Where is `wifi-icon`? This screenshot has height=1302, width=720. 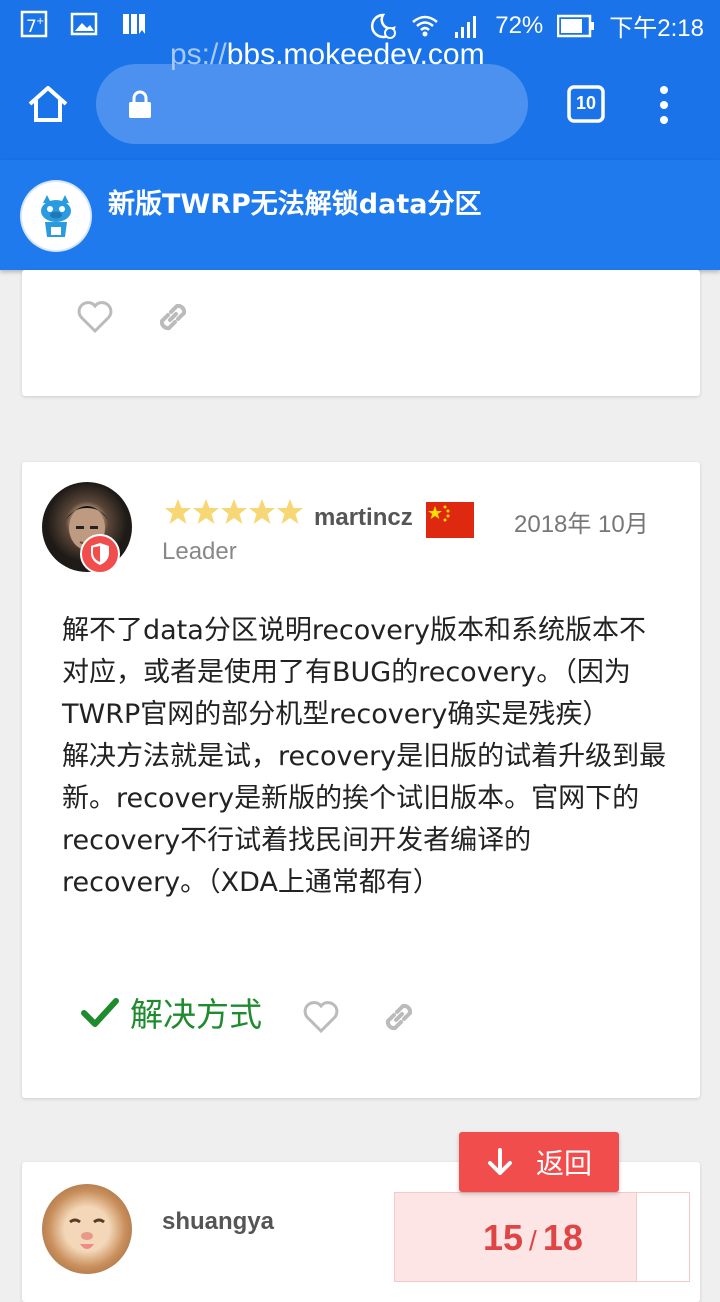
wifi-icon is located at coordinates (425, 25).